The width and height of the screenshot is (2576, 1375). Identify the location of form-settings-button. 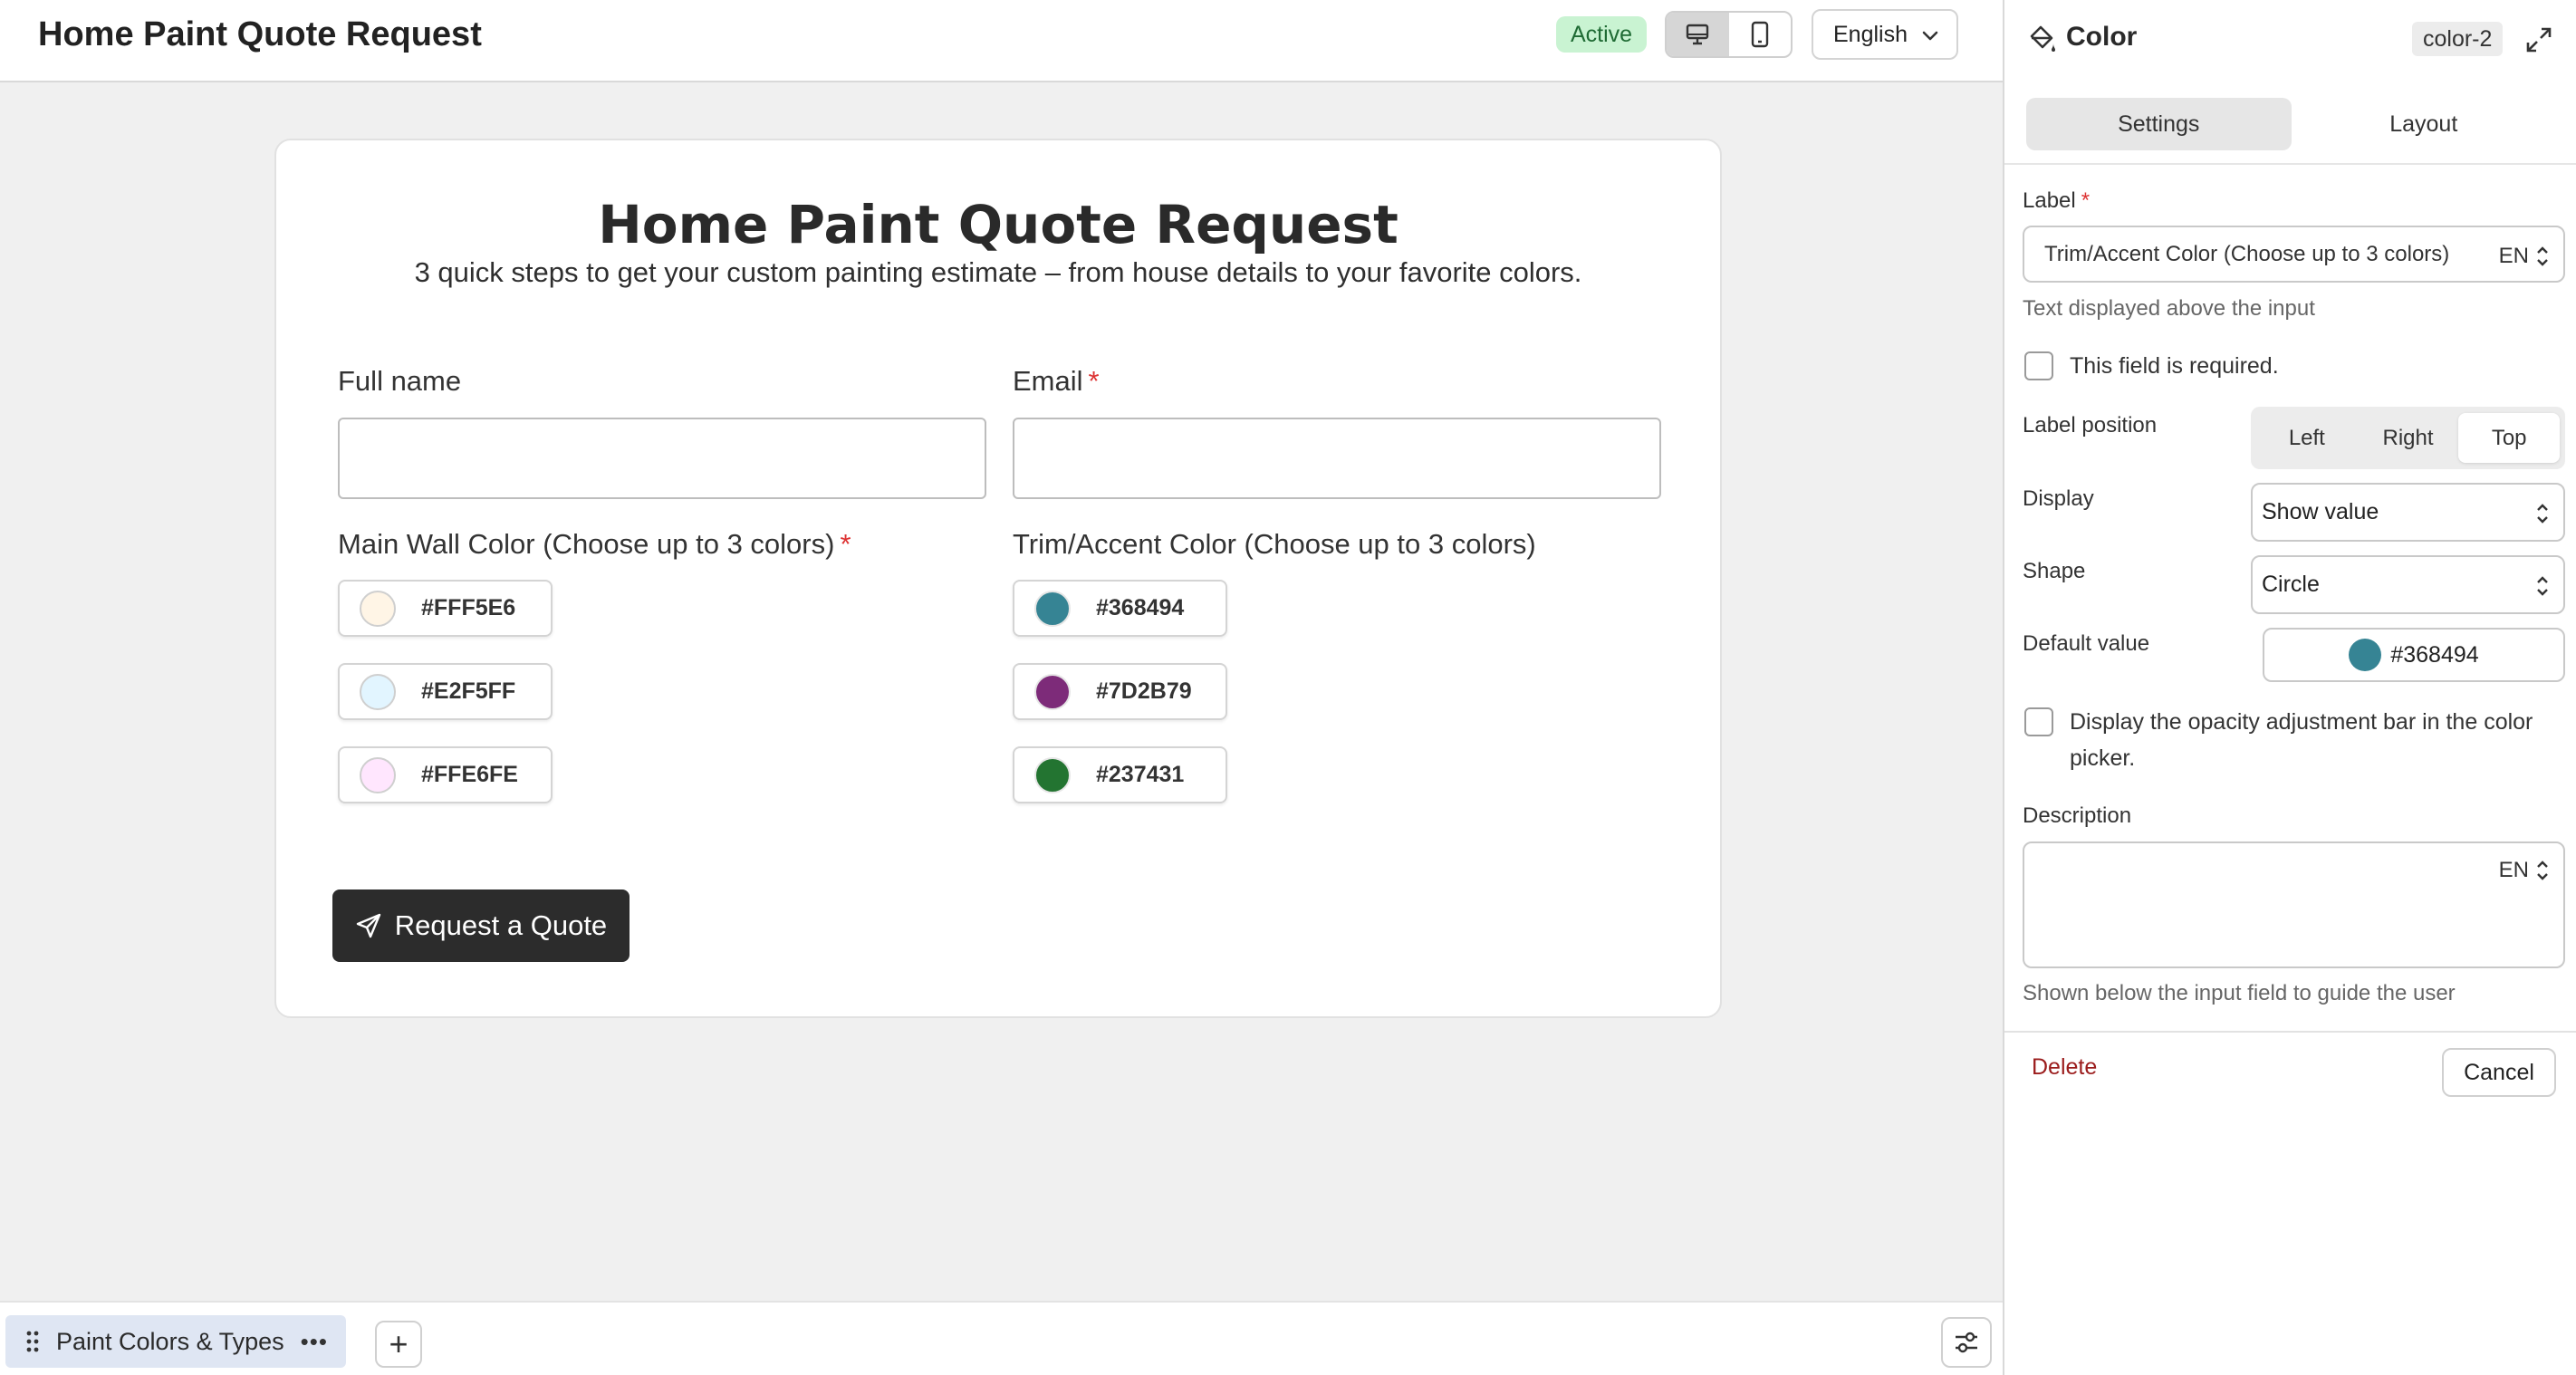
(1966, 1343).